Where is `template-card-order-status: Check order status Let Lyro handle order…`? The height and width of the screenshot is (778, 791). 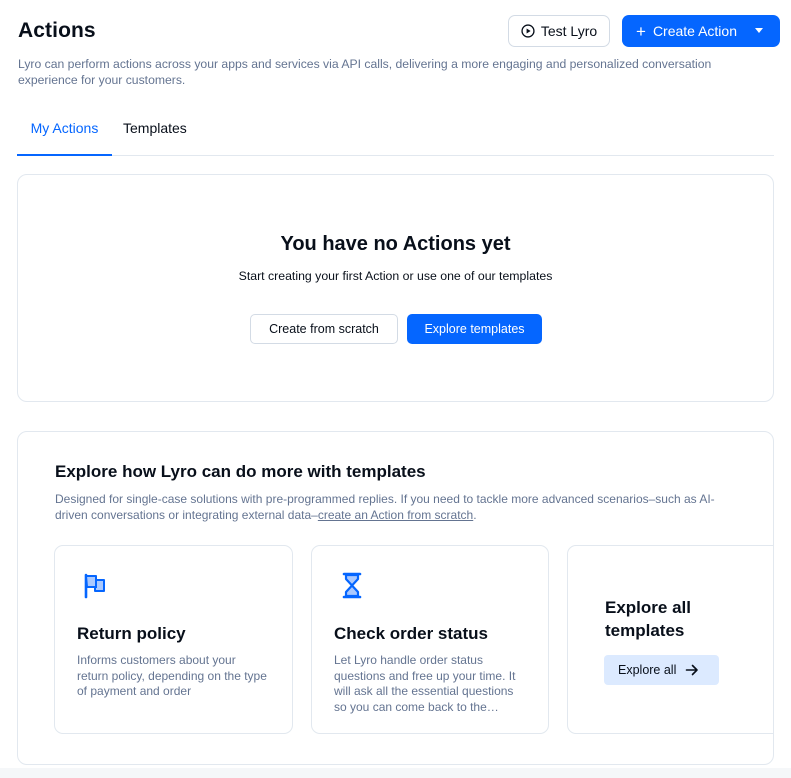
template-card-order-status: Check order status Let Lyro handle order… is located at coordinates (430, 639).